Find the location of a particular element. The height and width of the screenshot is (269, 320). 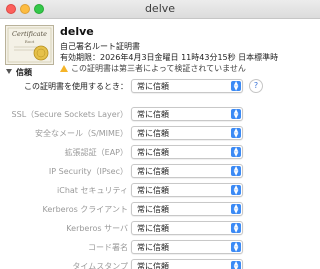

certificate-icon-title: Certificate is located at coordinates (29, 34).